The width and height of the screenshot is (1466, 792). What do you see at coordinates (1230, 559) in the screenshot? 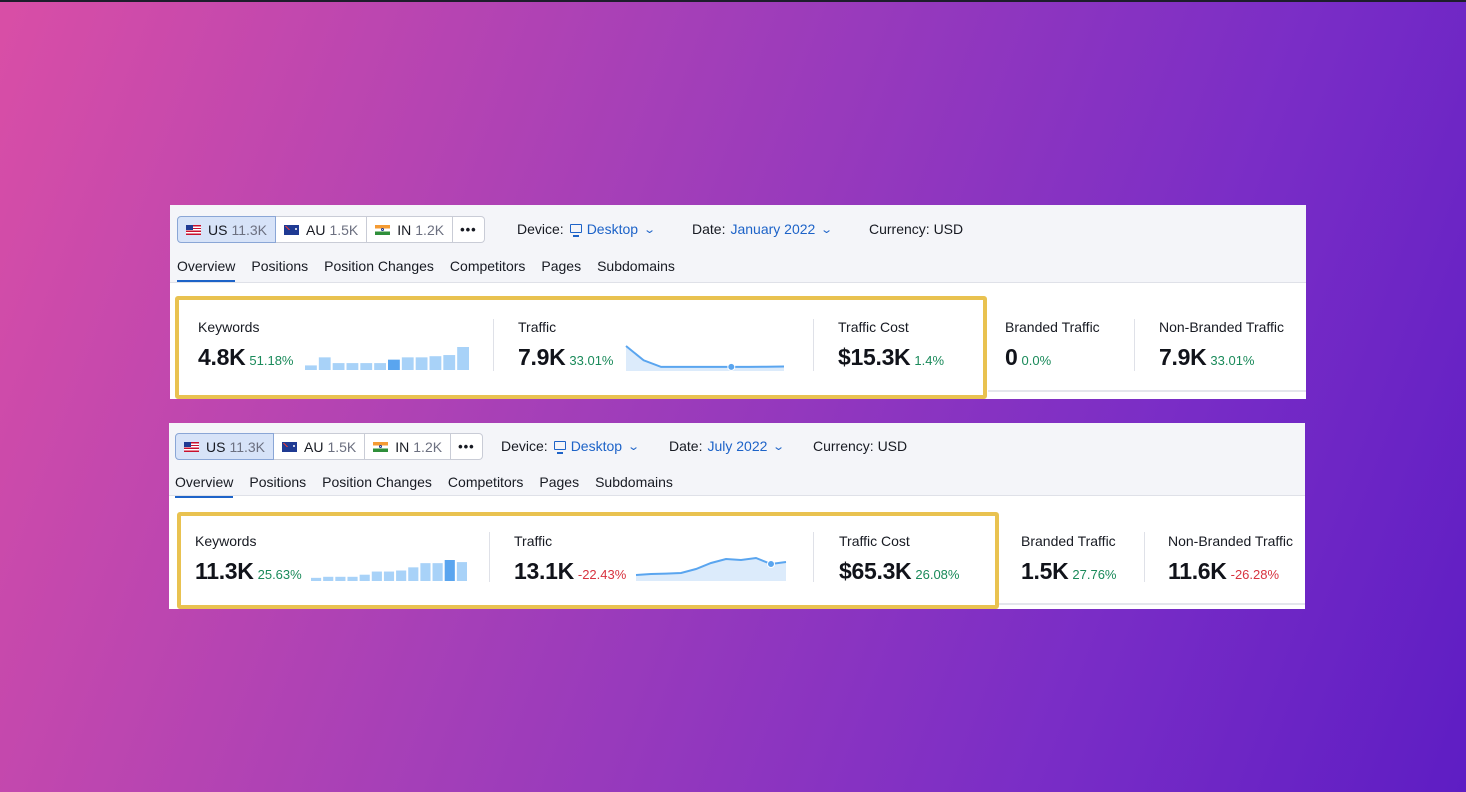
I see `kpi-non-branded-traffic: Non-Branded Traffic 11.6K -26.28%` at bounding box center [1230, 559].